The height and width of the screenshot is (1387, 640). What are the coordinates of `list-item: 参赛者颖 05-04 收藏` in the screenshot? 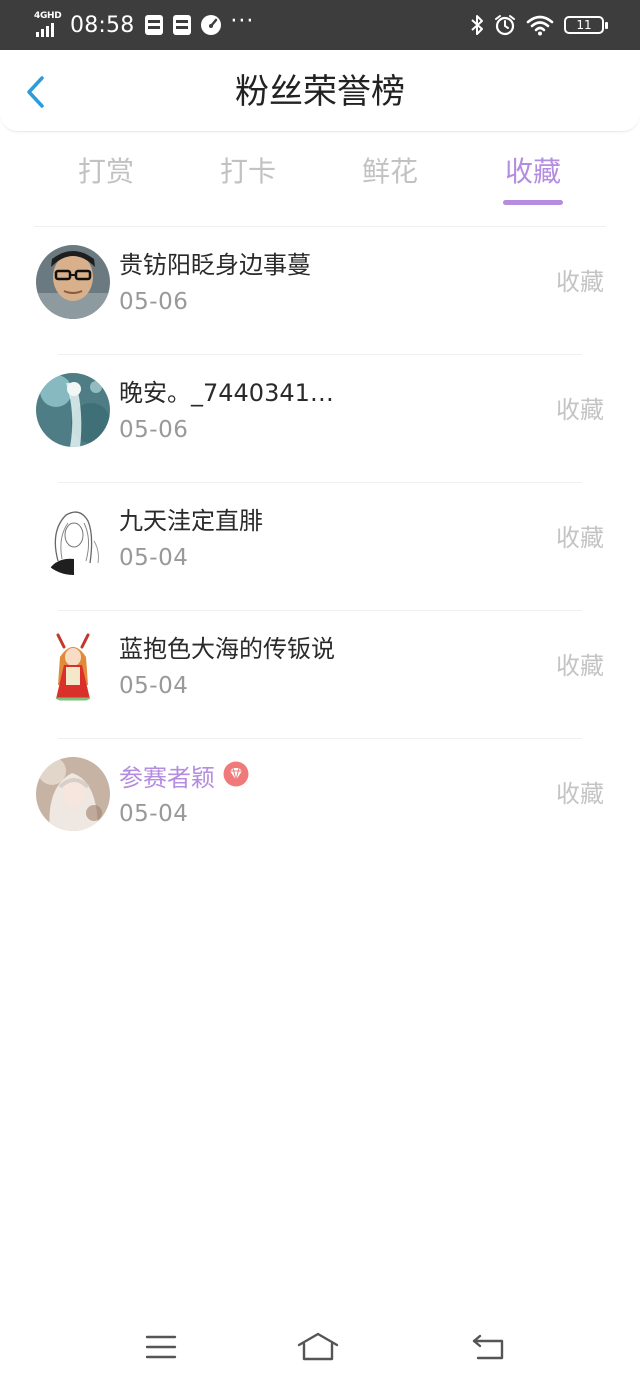 It's located at (320, 803).